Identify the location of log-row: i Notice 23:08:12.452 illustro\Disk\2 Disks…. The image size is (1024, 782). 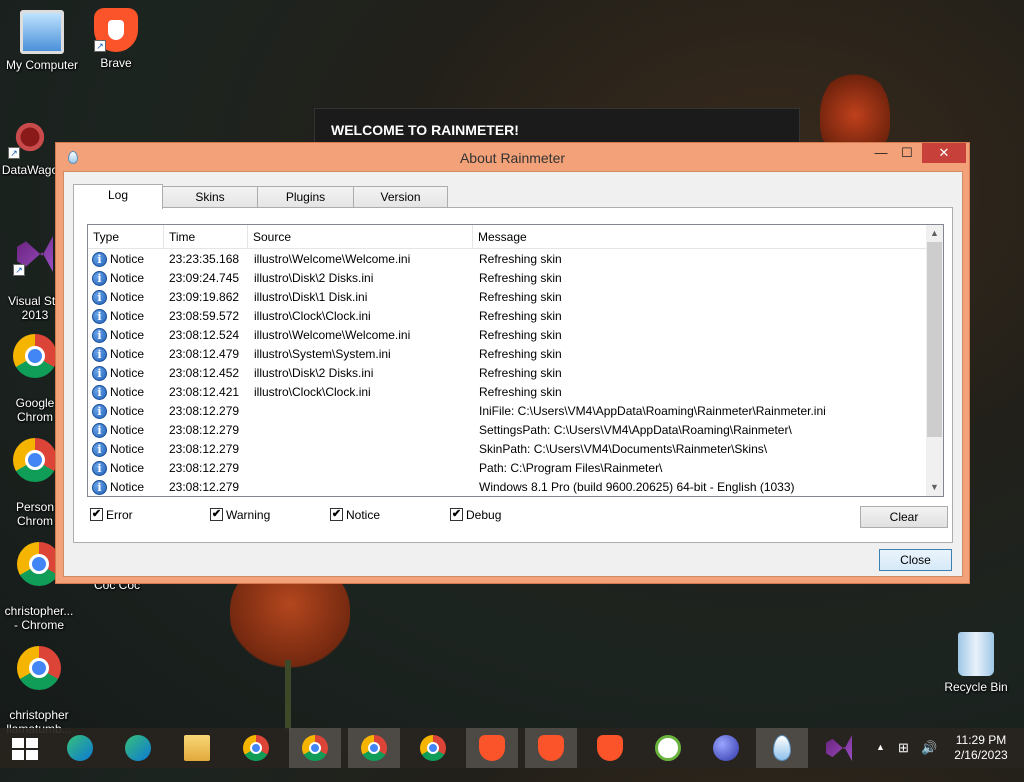
(508, 373).